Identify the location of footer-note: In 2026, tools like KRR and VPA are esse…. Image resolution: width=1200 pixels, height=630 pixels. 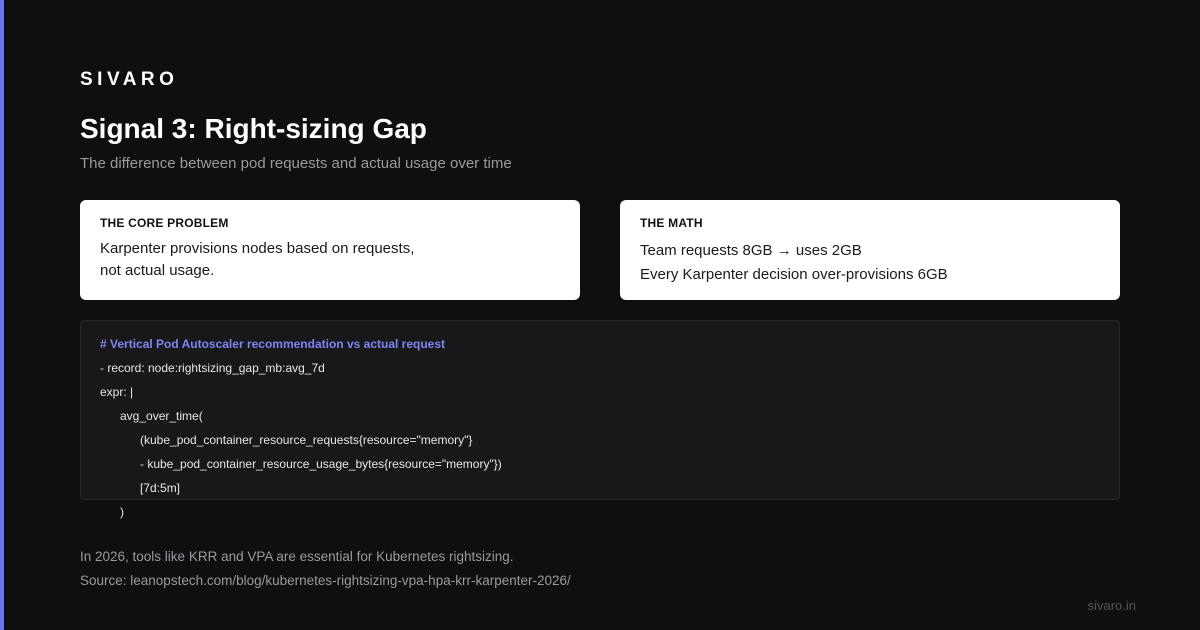
(325, 569).